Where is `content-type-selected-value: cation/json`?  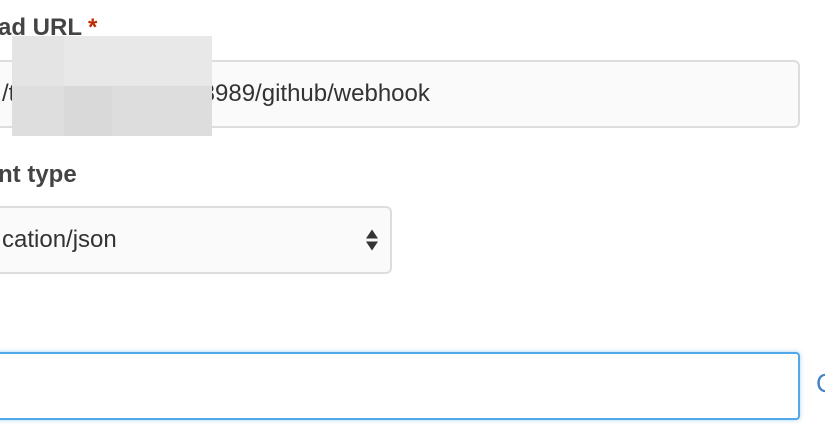 content-type-selected-value: cation/json is located at coordinates (59, 239).